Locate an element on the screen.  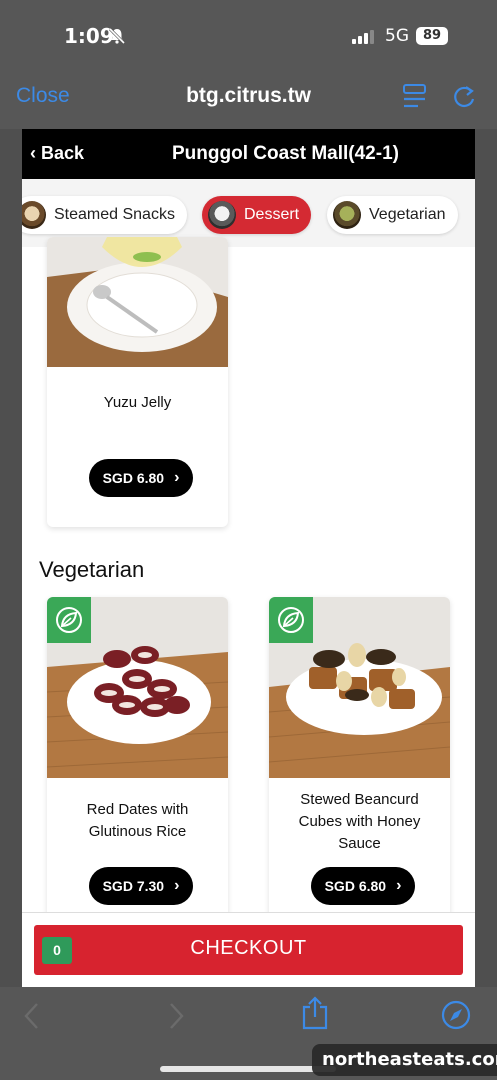
battery-indicator: 89 is located at coordinates (432, 36).